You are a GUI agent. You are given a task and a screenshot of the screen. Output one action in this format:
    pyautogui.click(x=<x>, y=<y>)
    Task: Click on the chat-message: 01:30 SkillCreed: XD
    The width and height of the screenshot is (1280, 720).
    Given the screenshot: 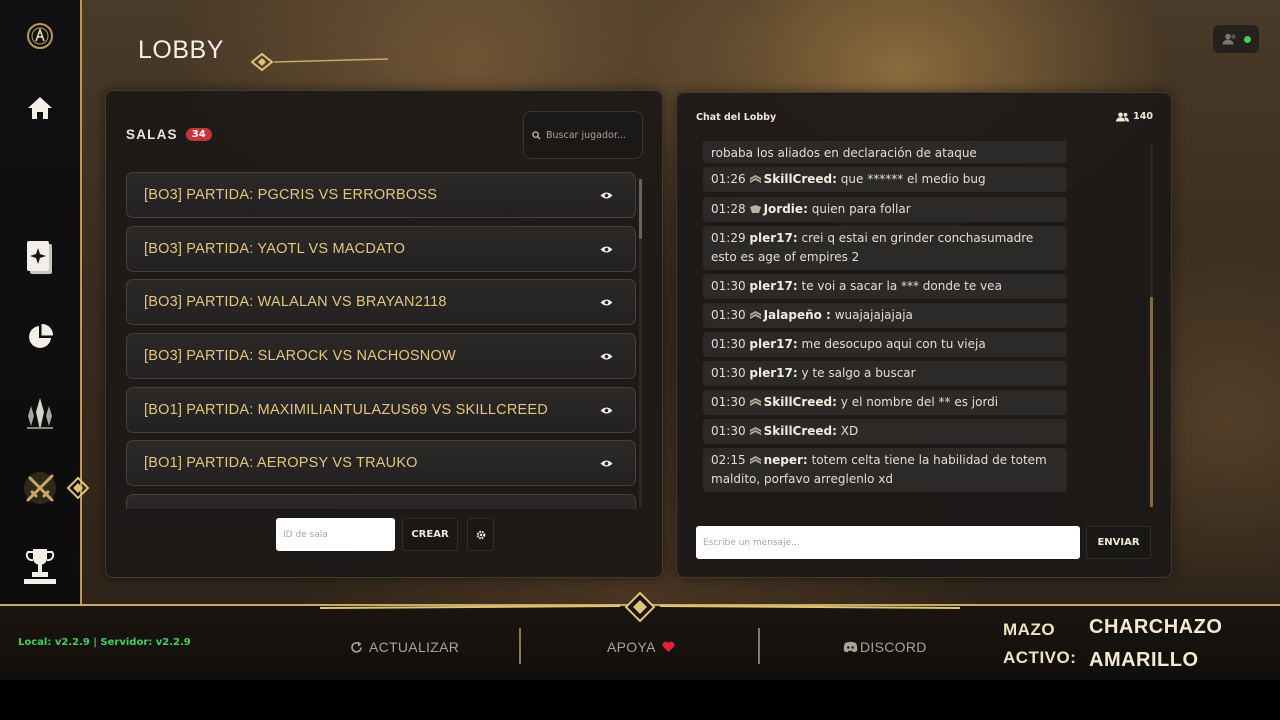 What is the action you would take?
    pyautogui.click(x=885, y=431)
    